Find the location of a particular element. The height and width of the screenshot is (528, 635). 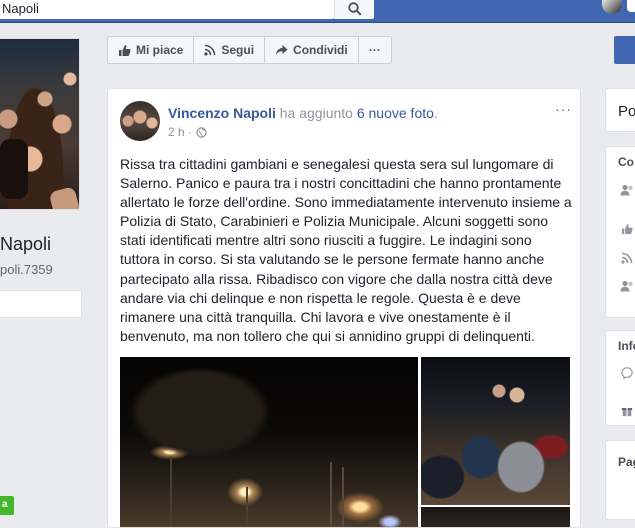

page-action-bar: Mi piace Segui Condividi ··· is located at coordinates (249, 50).